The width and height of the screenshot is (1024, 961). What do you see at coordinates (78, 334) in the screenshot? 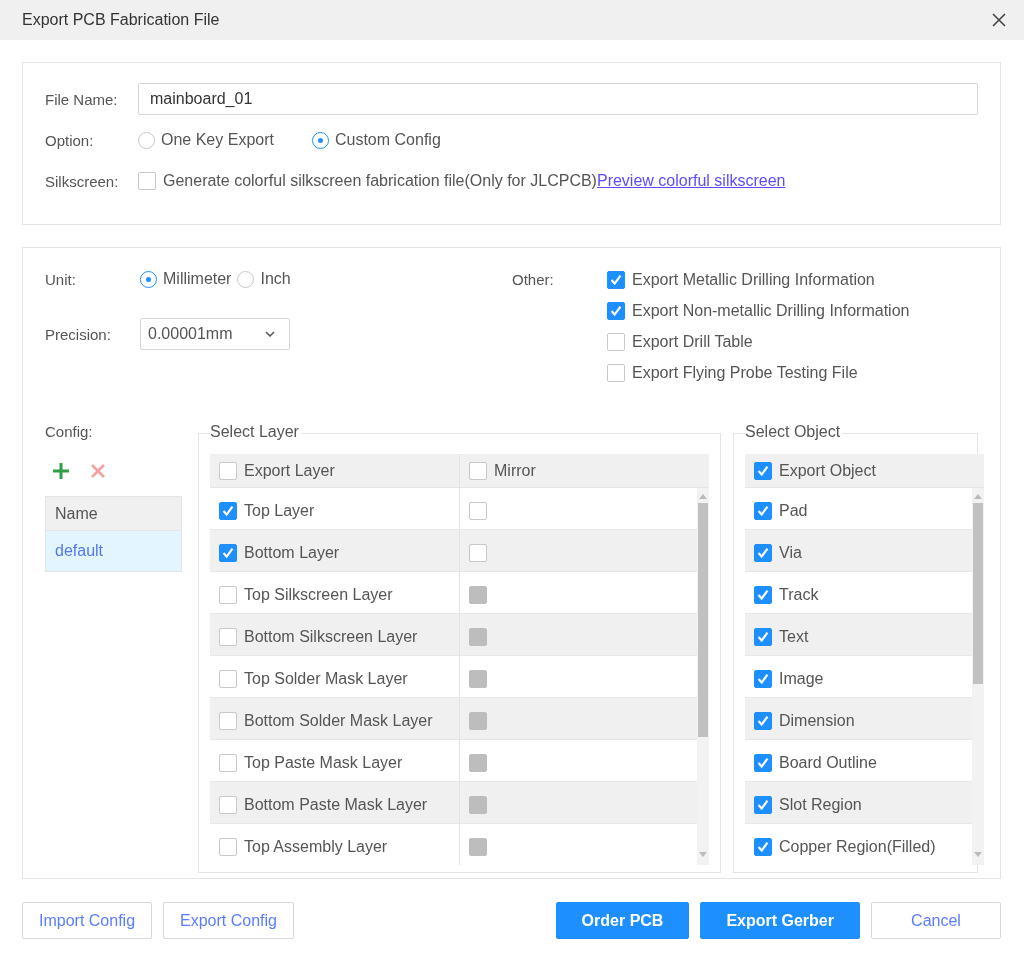
I see `field-label: Precision:` at bounding box center [78, 334].